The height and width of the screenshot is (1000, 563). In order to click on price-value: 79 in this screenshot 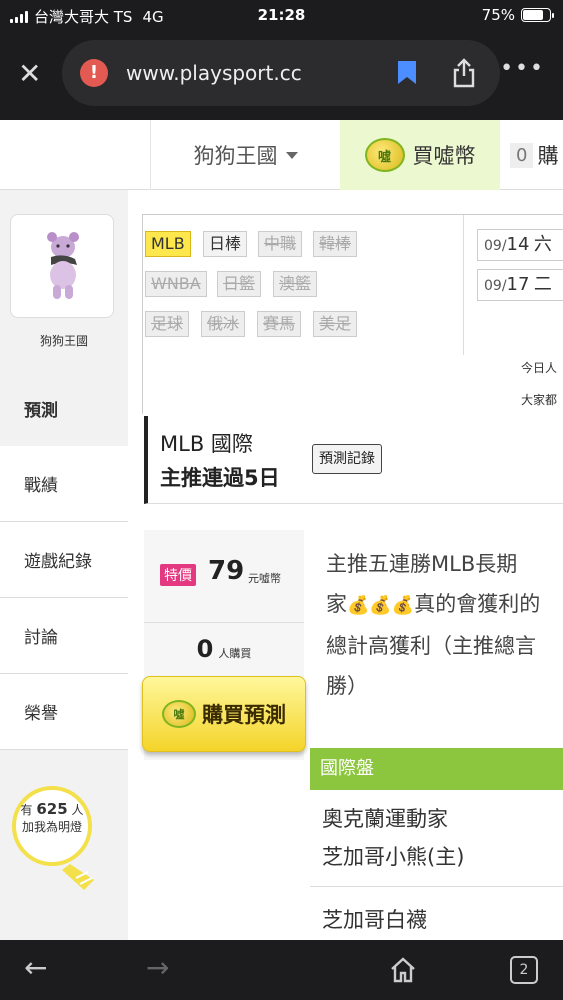, I will do `click(226, 571)`.